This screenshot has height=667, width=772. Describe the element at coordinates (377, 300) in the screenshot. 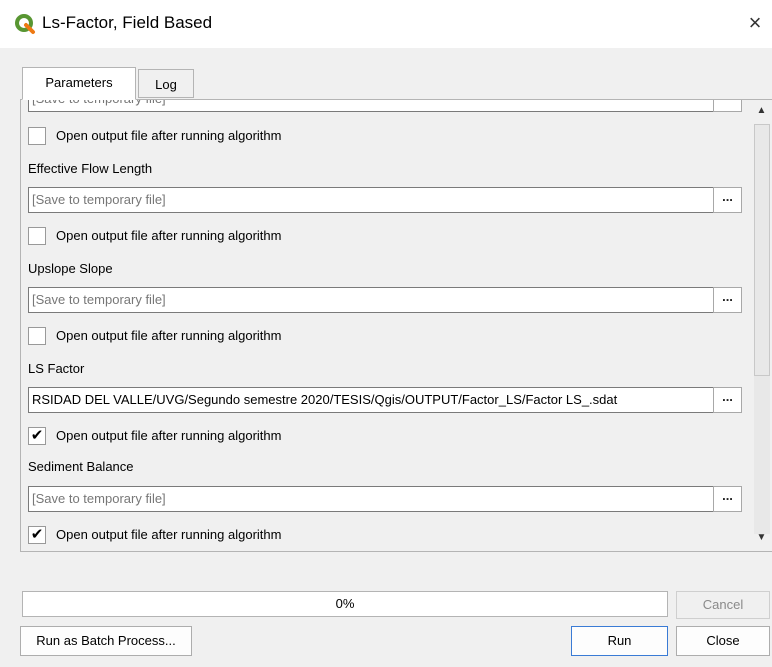

I see `upslope-slope-field: [Save to temporary file]` at that location.